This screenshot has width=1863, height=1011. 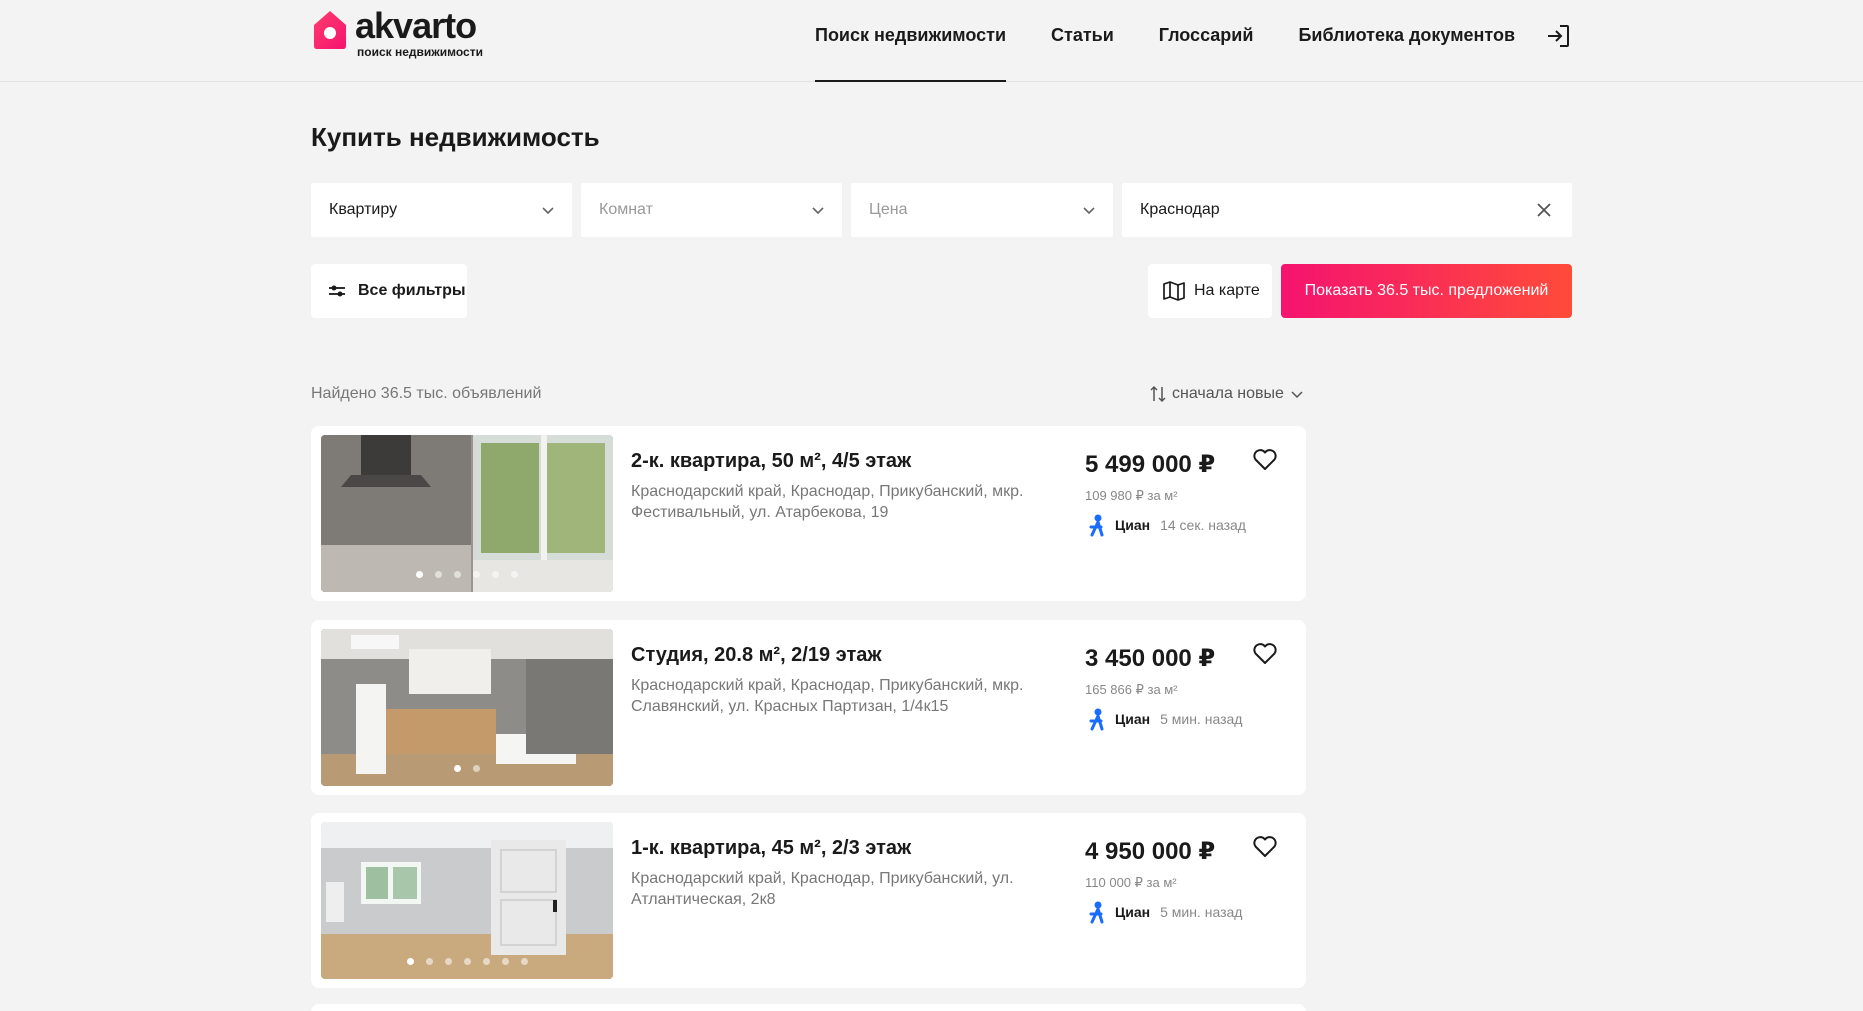 I want to click on sort-select: сначала новые, so click(x=1227, y=394).